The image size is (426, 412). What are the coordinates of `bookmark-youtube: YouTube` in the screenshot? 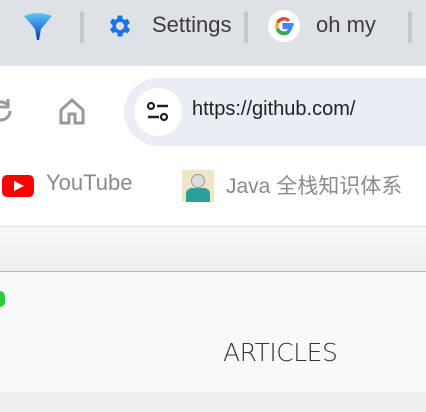 It's located at (75, 186).